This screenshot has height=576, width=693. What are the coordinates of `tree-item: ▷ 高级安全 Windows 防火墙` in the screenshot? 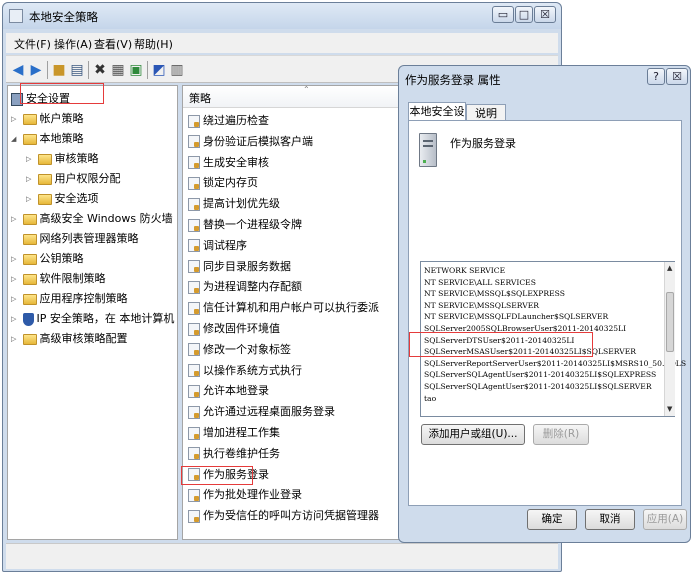 It's located at (92, 219).